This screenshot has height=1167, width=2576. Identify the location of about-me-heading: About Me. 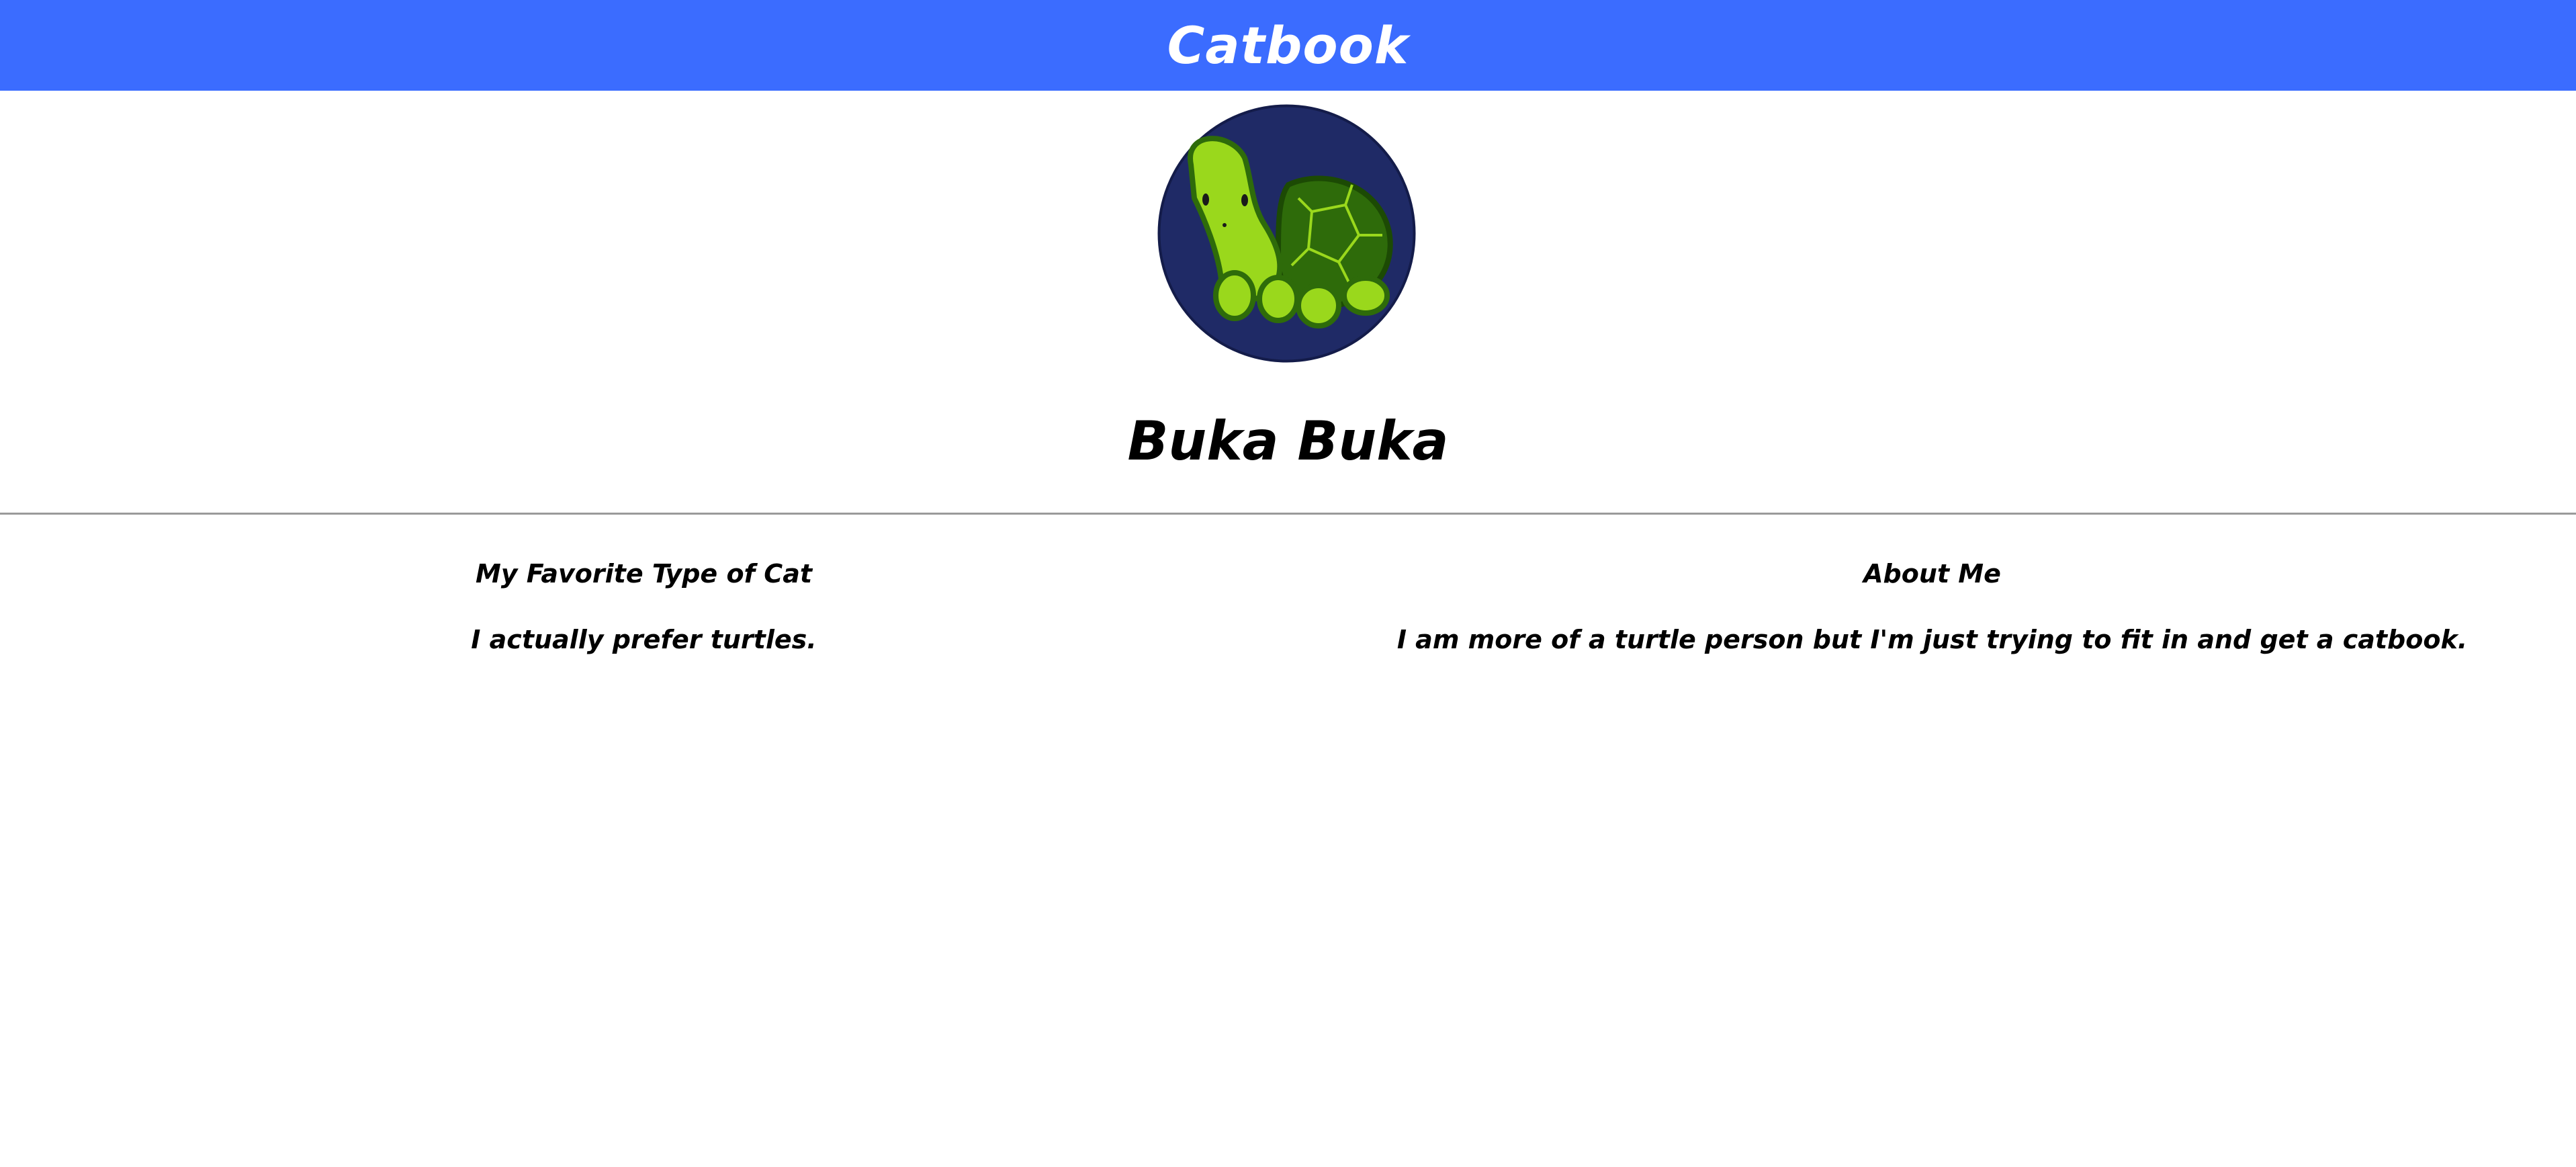
(1932, 574).